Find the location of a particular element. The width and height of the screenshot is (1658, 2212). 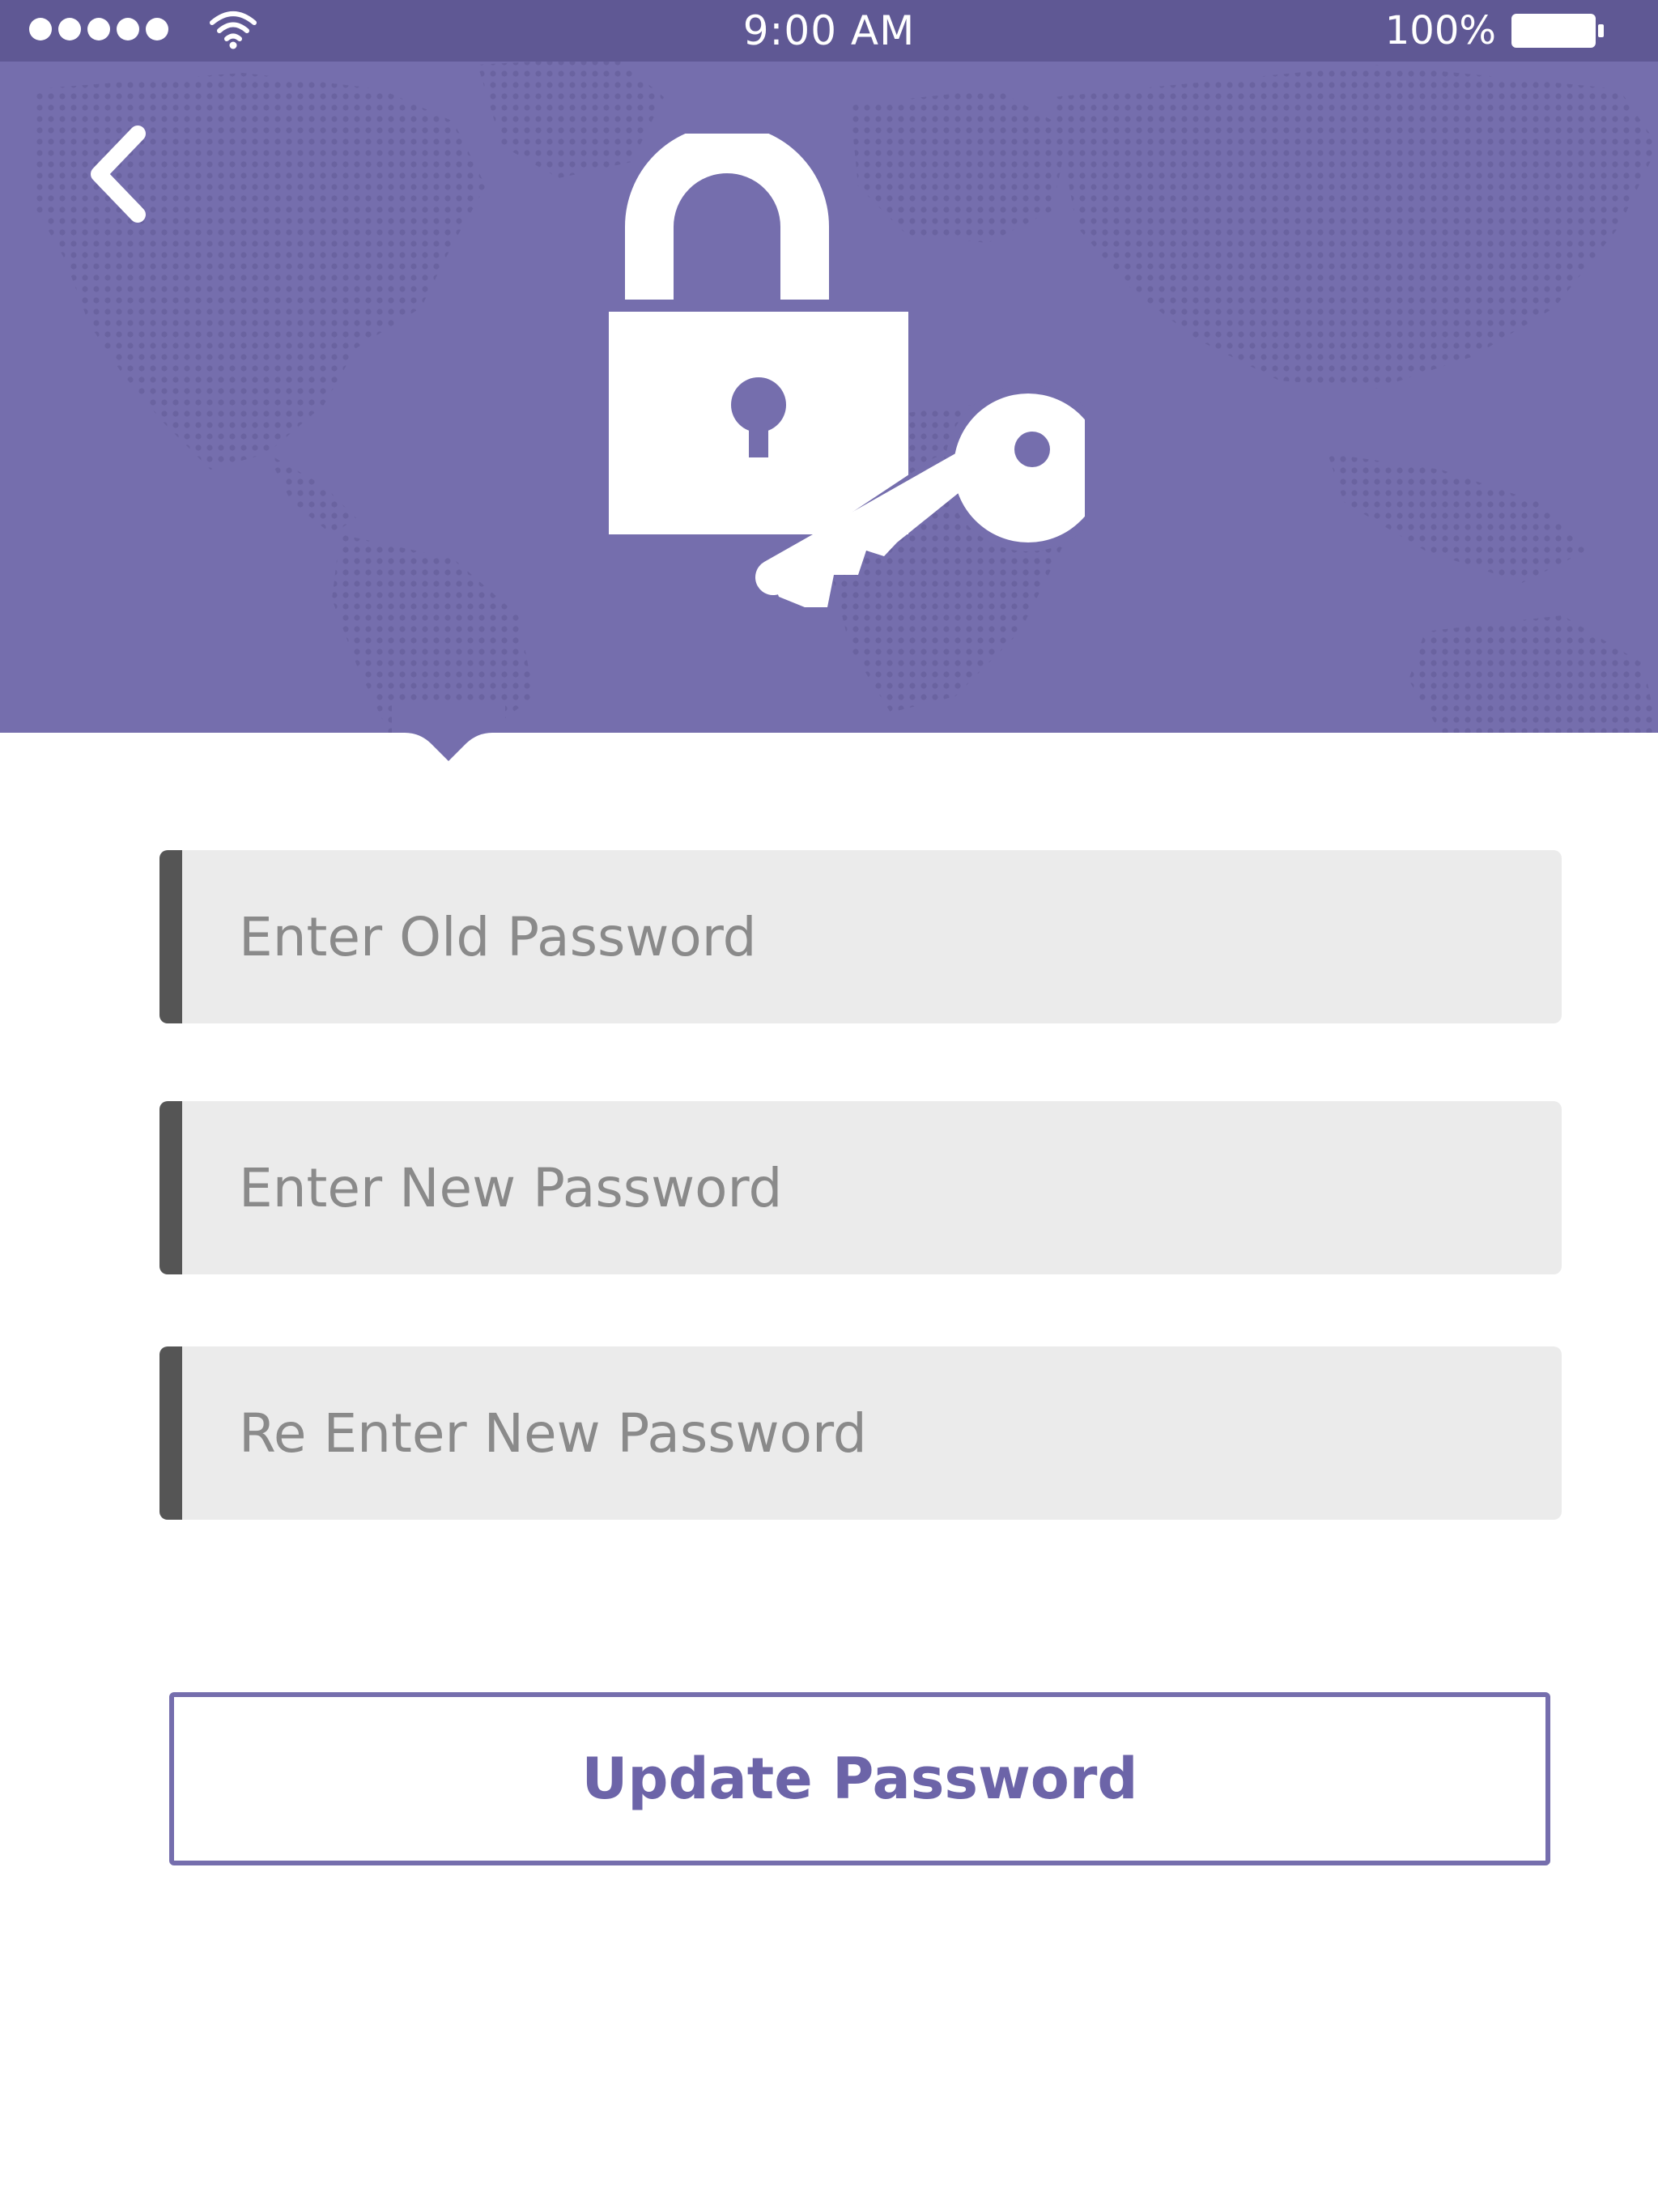

lock-key-icon is located at coordinates (847, 370).